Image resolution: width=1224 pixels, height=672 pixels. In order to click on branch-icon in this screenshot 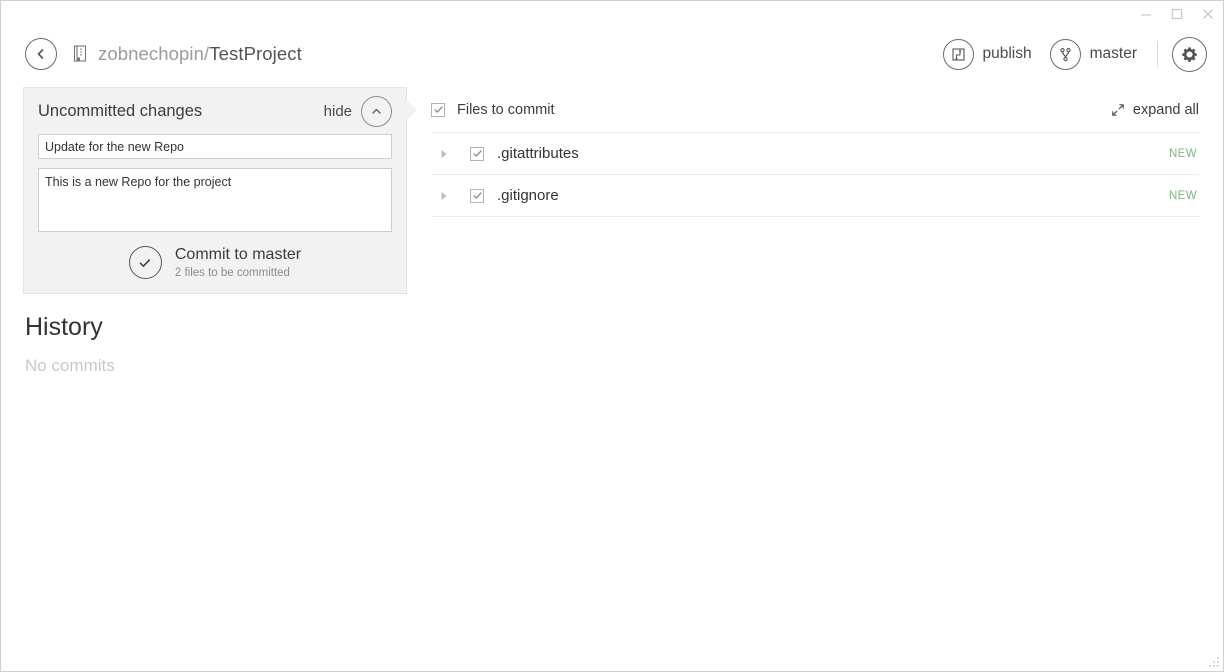, I will do `click(1065, 54)`.